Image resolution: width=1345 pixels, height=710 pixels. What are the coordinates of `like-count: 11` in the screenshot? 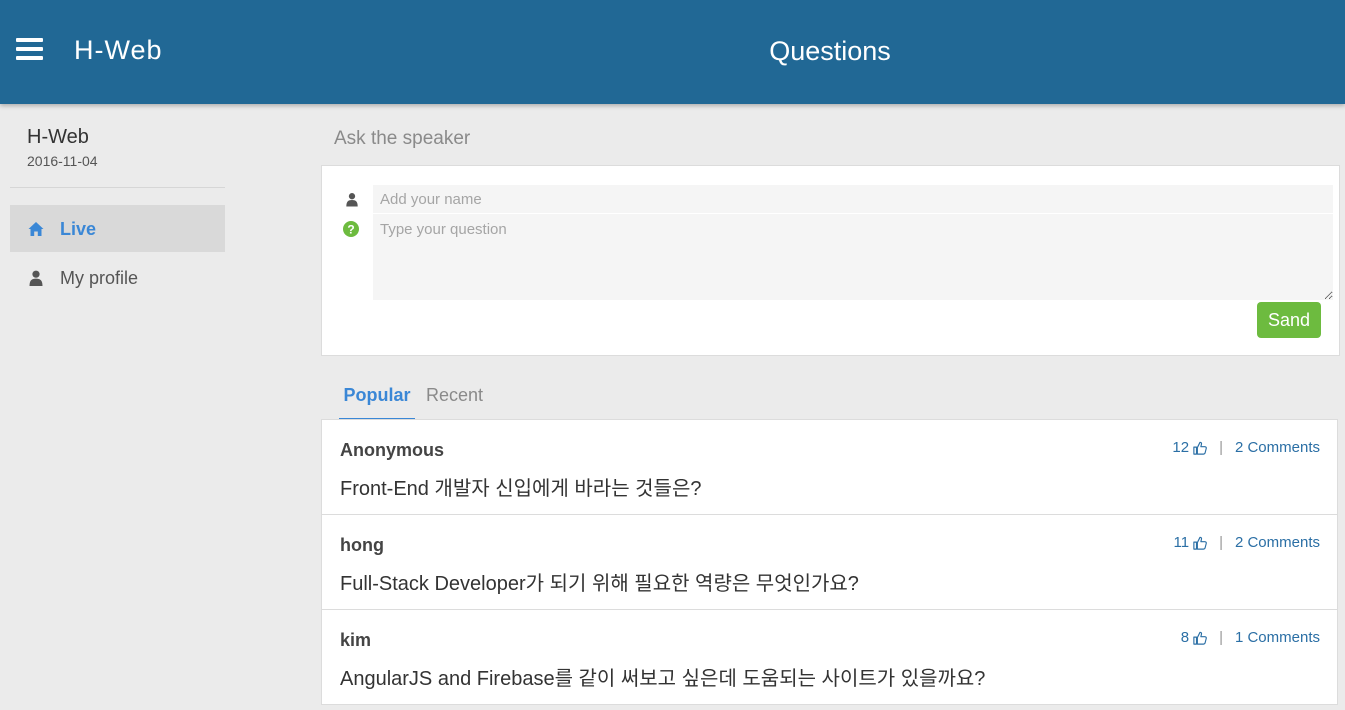 It's located at (1181, 542).